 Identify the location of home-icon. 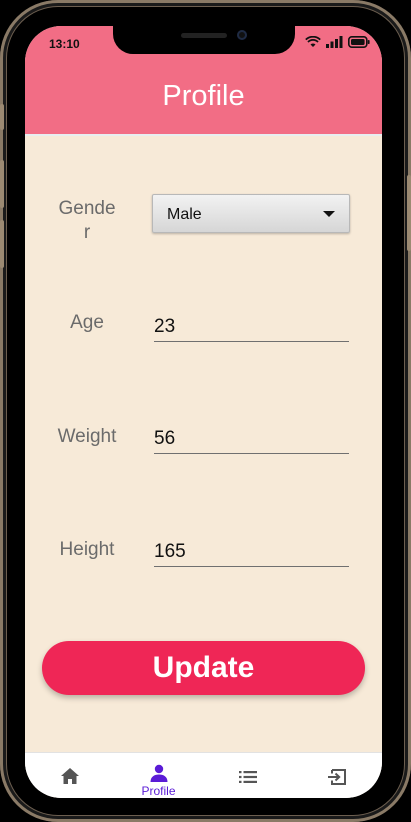
(69, 776).